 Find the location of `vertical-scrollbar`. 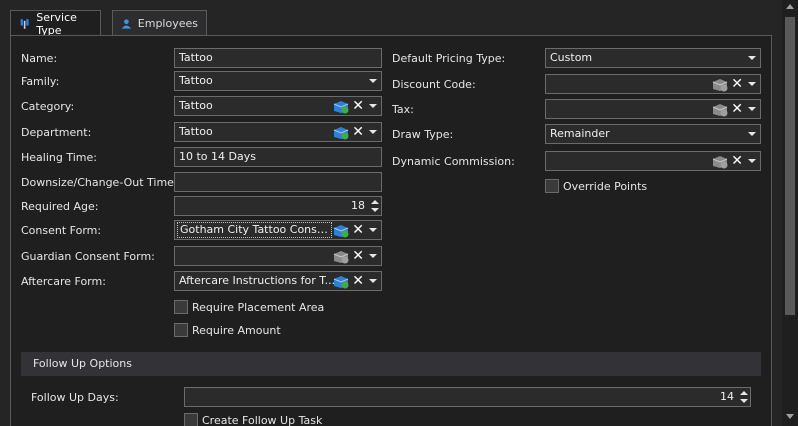

vertical-scrollbar is located at coordinates (790, 213).